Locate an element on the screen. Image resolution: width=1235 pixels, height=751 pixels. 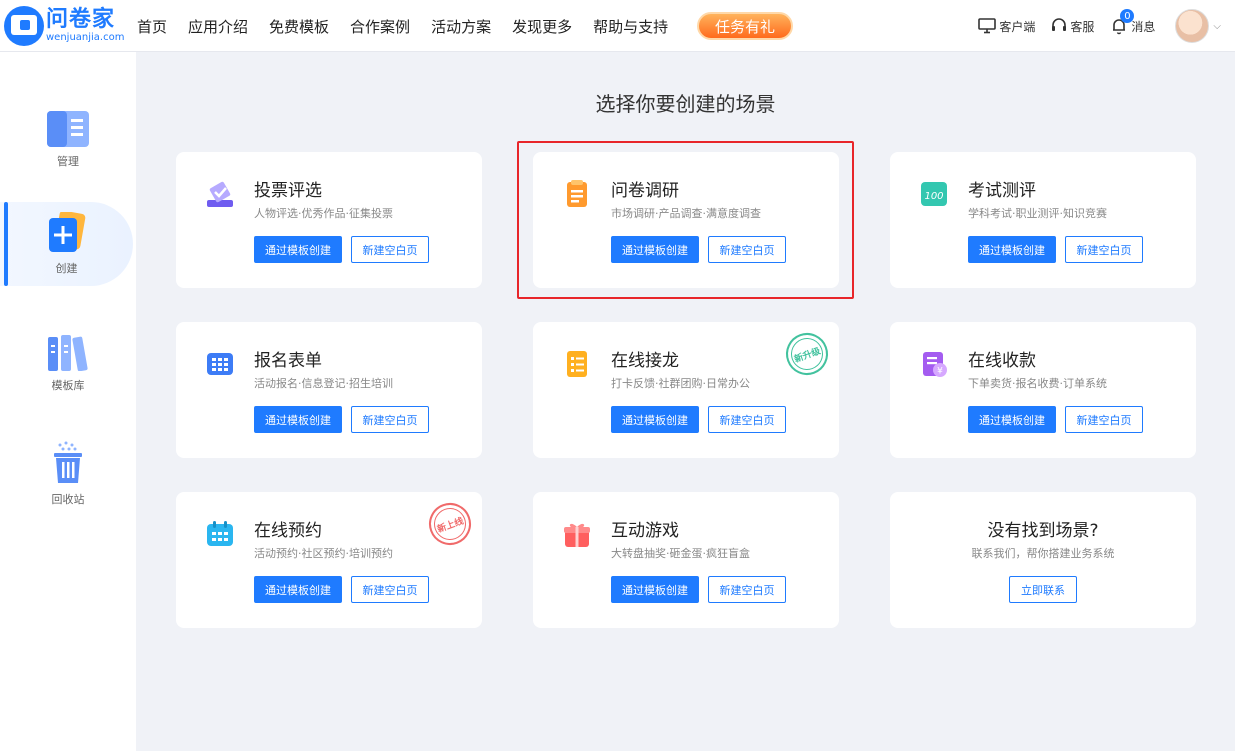
headset-icon is located at coordinates (1059, 24).